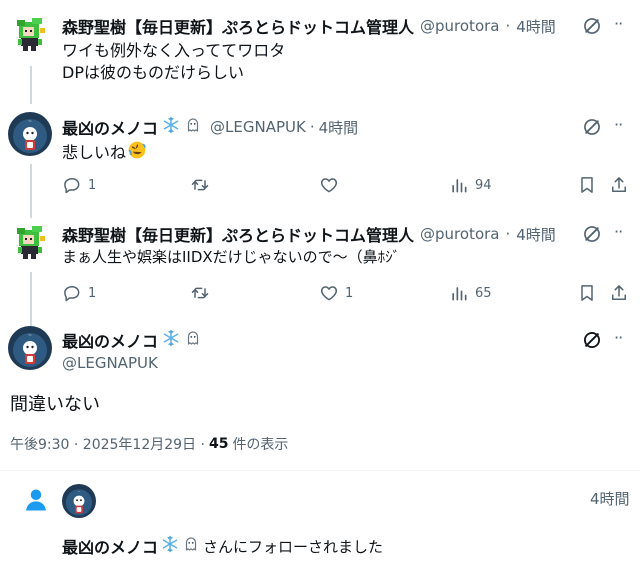  Describe the element at coordinates (260, 445) in the screenshot. I see `views-label: 件の表示` at that location.